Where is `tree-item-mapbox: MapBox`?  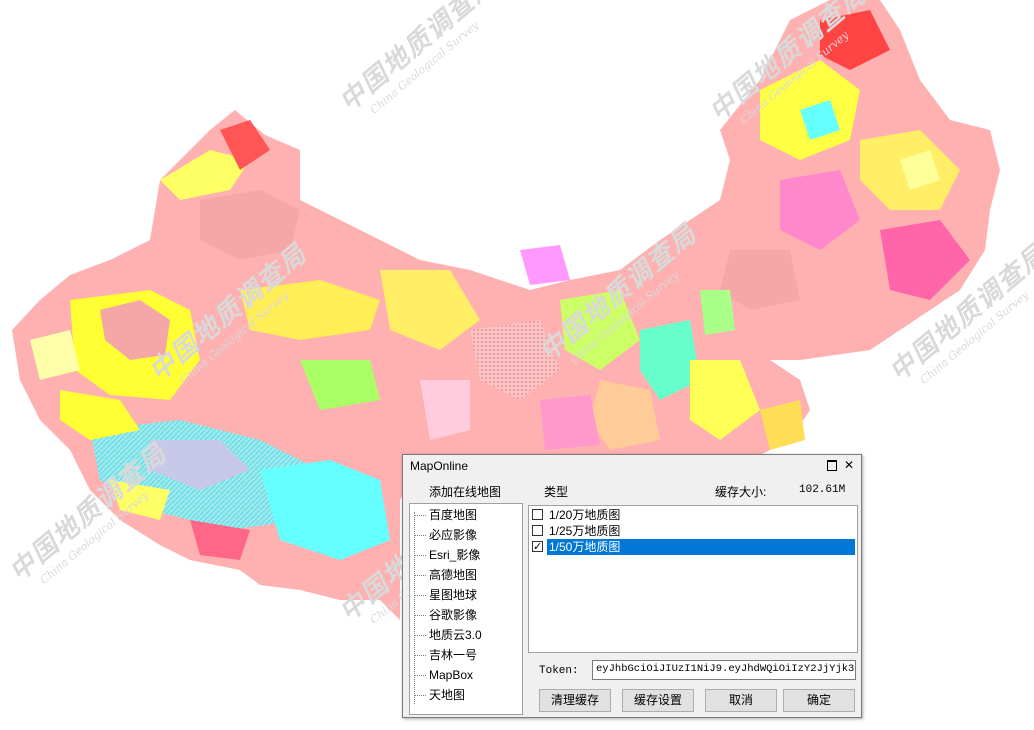 tree-item-mapbox: MapBox is located at coordinates (443, 675).